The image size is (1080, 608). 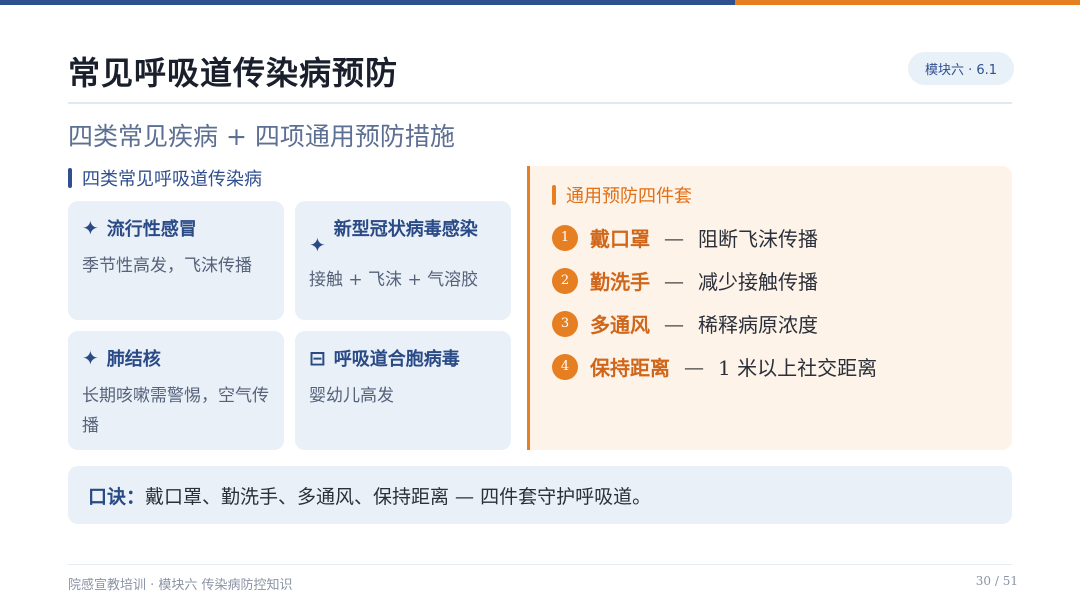 What do you see at coordinates (565, 237) in the screenshot?
I see `number-badge: 1` at bounding box center [565, 237].